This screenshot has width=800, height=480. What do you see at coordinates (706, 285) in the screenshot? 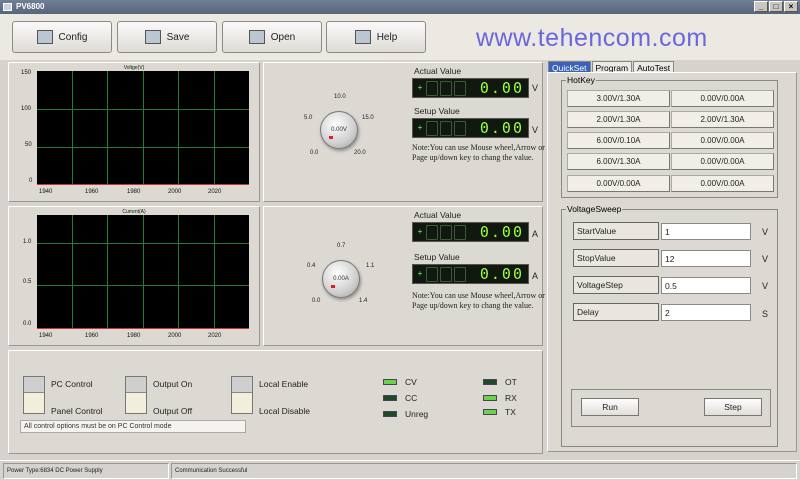
I see `voltage-step-input` at bounding box center [706, 285].